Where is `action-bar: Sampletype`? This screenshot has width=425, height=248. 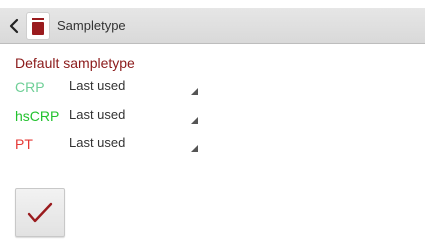
action-bar: Sampletype is located at coordinates (212, 26).